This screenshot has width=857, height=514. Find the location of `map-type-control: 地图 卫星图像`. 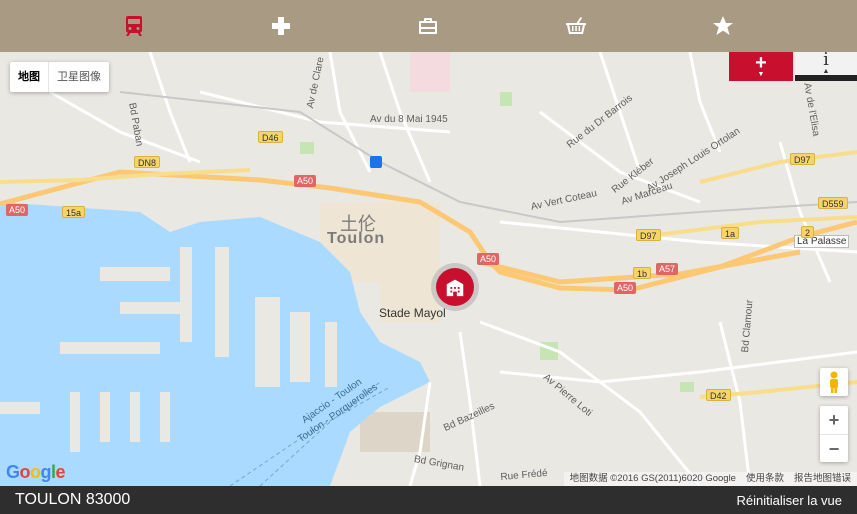

map-type-control: 地图 卫星图像 is located at coordinates (59, 77).